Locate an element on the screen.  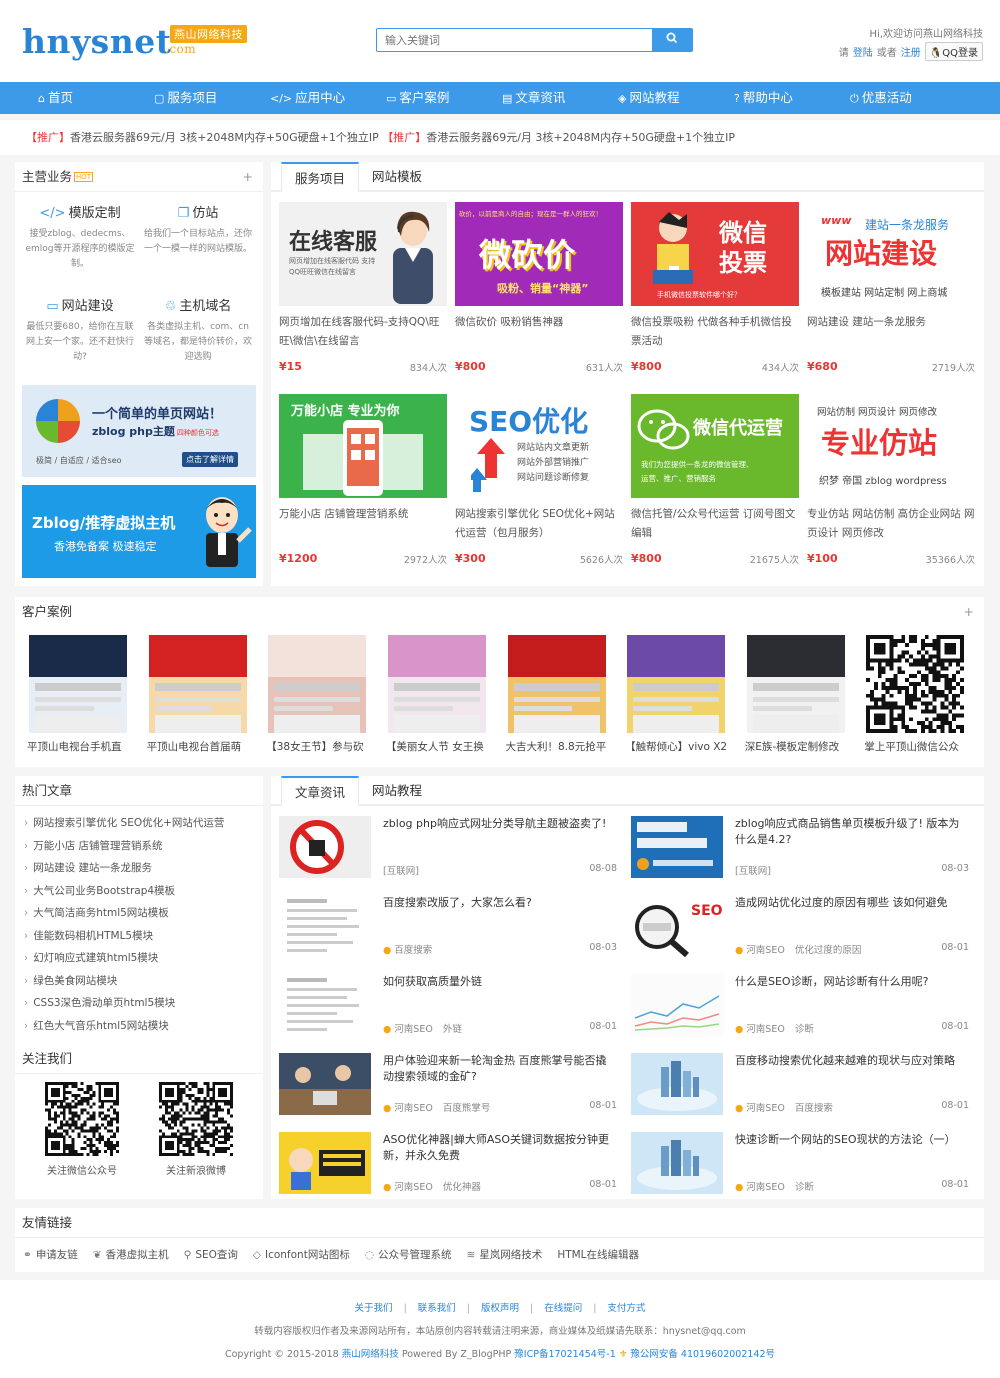
service-title: 网站建设 建站一条龙服务 is located at coordinates (891, 332).